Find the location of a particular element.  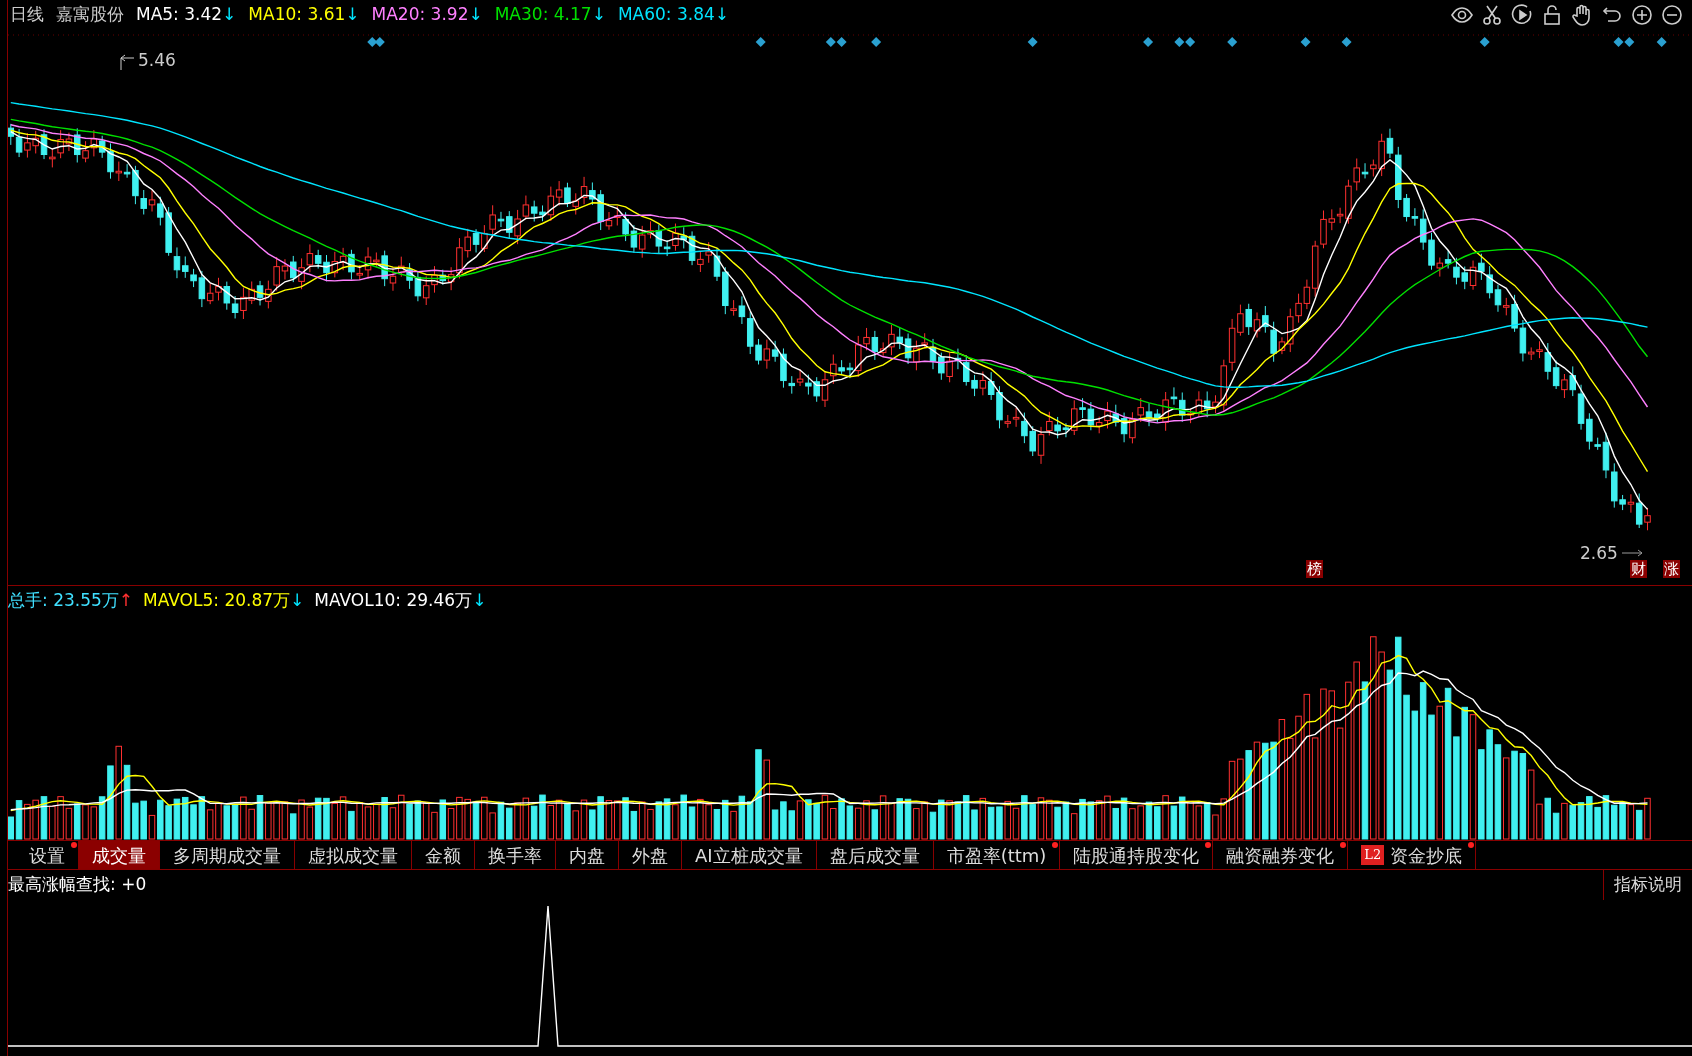

ma-value: MA10: 3.61↓ is located at coordinates (304, 15).